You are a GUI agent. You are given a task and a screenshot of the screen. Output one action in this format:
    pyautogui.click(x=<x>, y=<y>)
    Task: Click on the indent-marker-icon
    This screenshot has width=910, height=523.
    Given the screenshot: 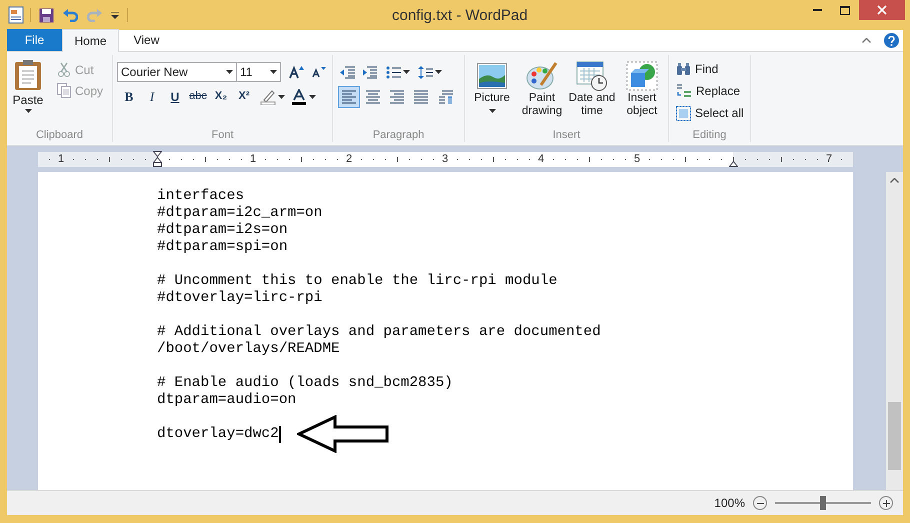 What is the action you would take?
    pyautogui.click(x=157, y=158)
    